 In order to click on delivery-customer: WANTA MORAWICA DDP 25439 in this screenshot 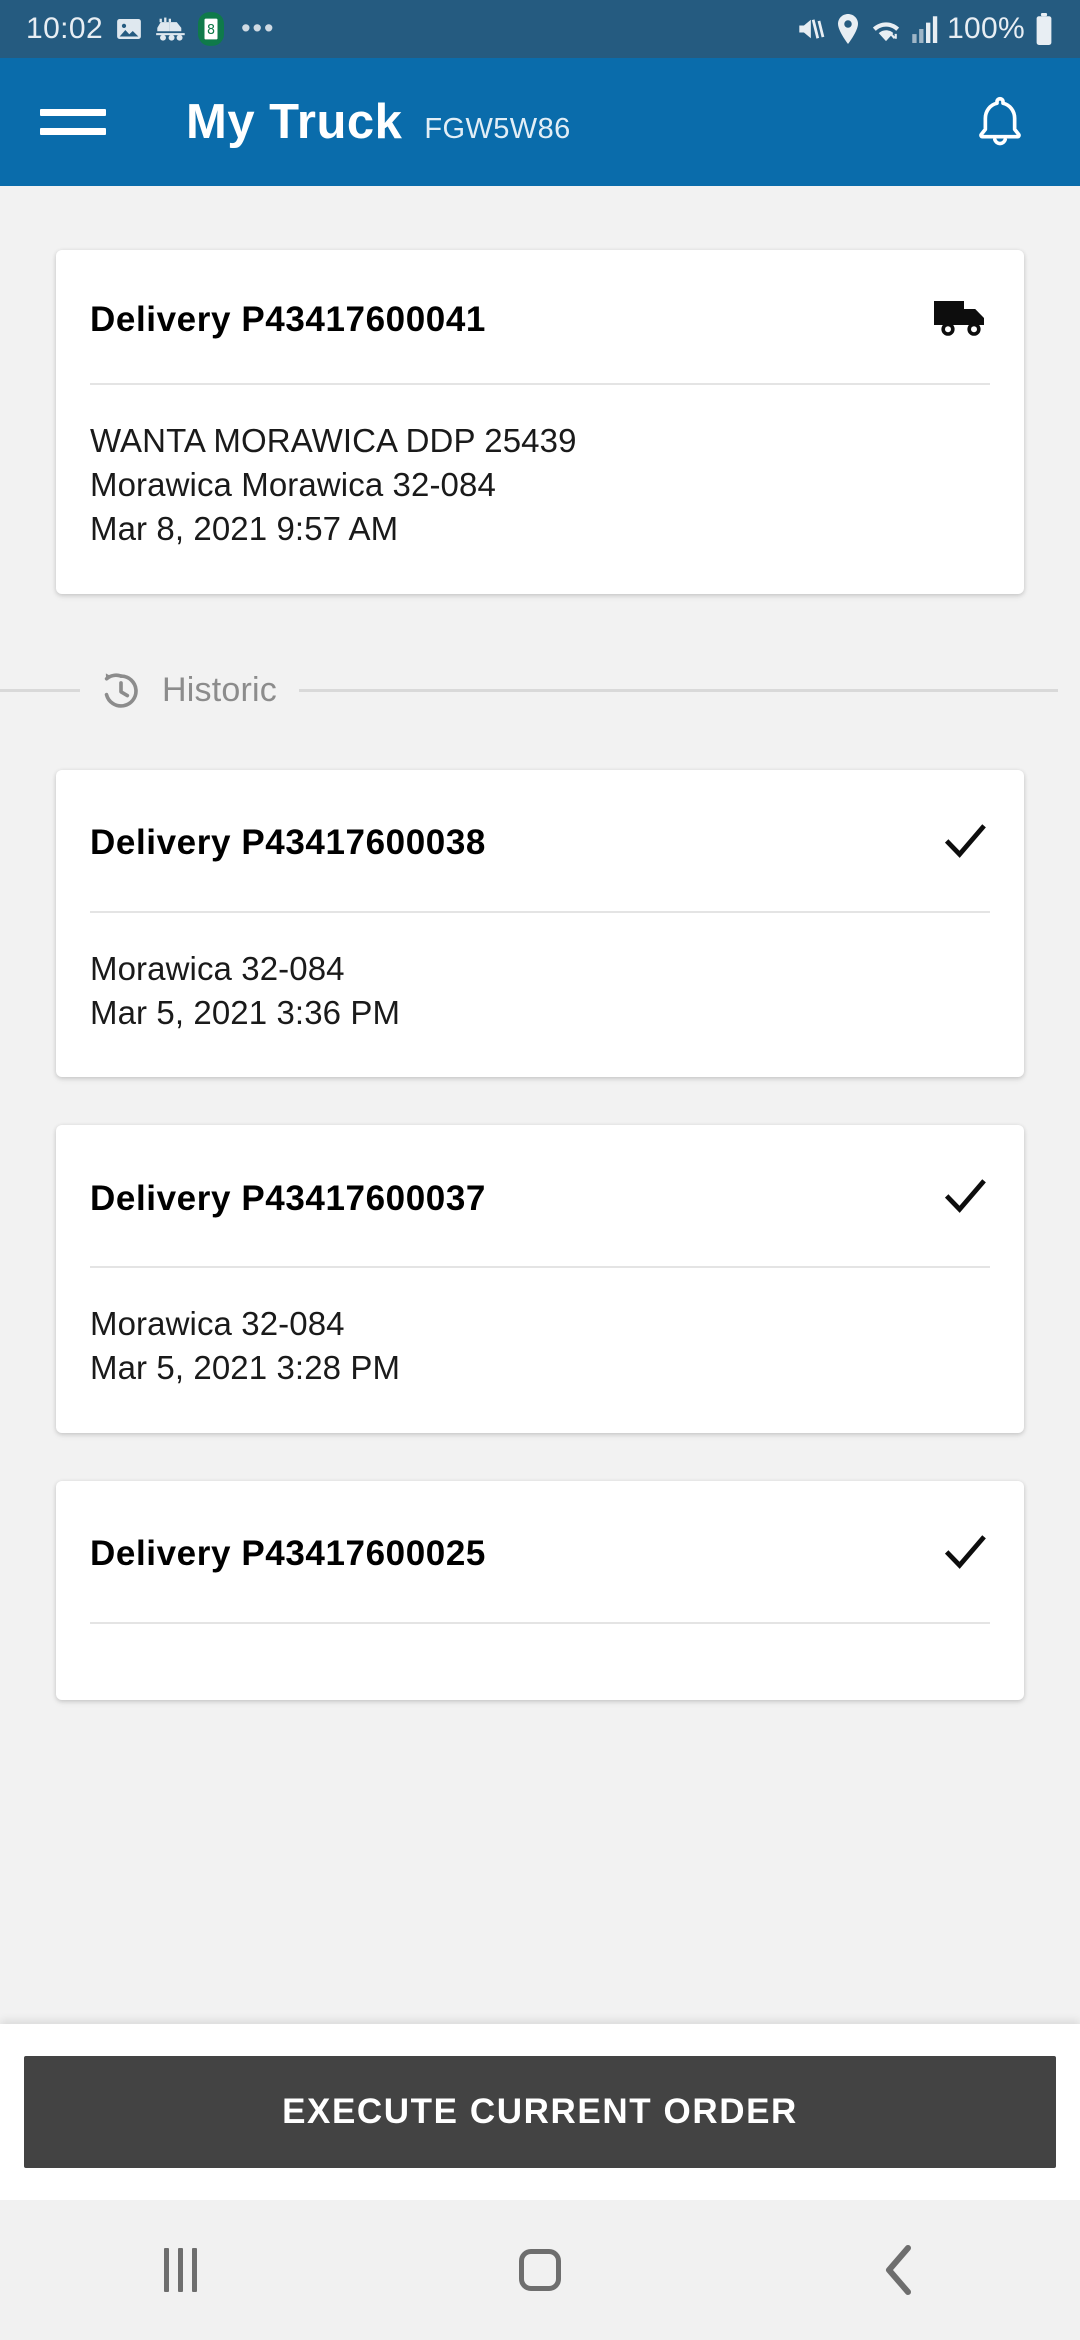, I will do `click(333, 440)`.